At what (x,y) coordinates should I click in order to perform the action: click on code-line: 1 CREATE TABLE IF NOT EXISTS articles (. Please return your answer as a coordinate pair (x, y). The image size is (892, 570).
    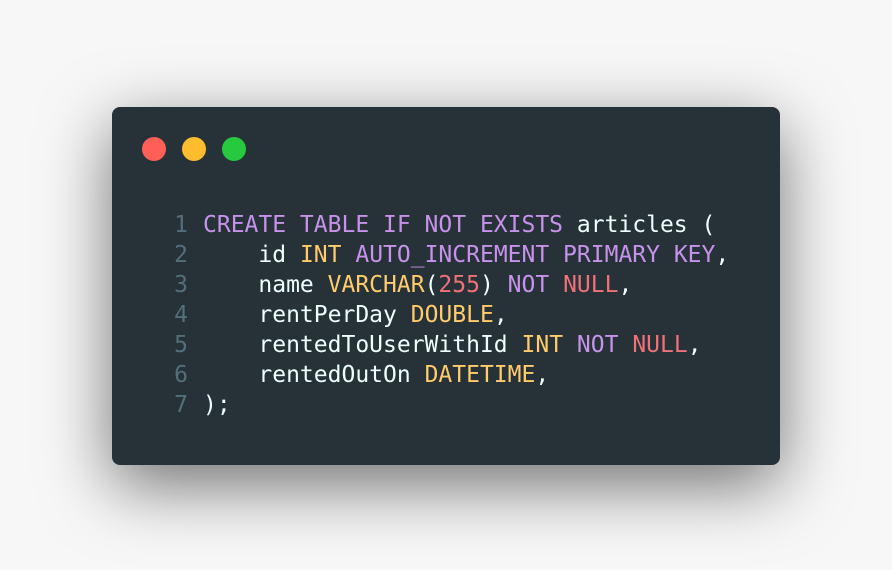
    Looking at the image, I should click on (446, 225).